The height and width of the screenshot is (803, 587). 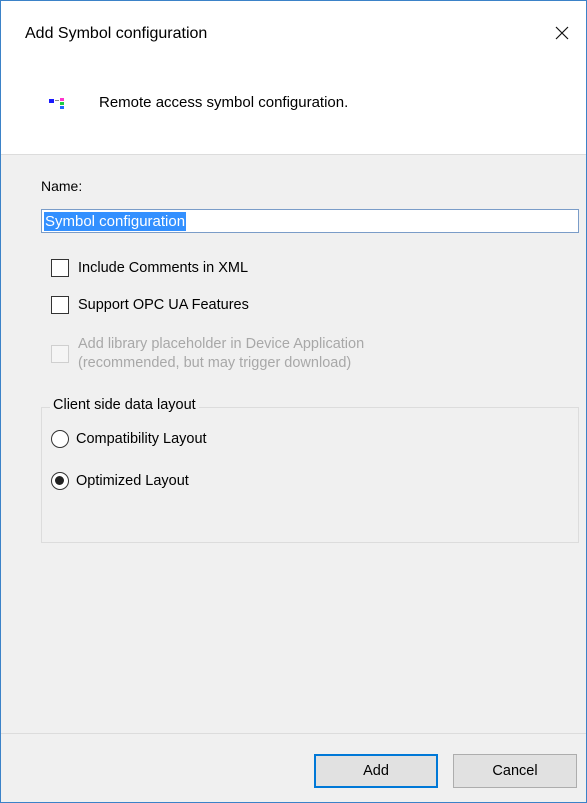 What do you see at coordinates (293, 112) in the screenshot?
I see `header-band: Remote access symbol configuration.` at bounding box center [293, 112].